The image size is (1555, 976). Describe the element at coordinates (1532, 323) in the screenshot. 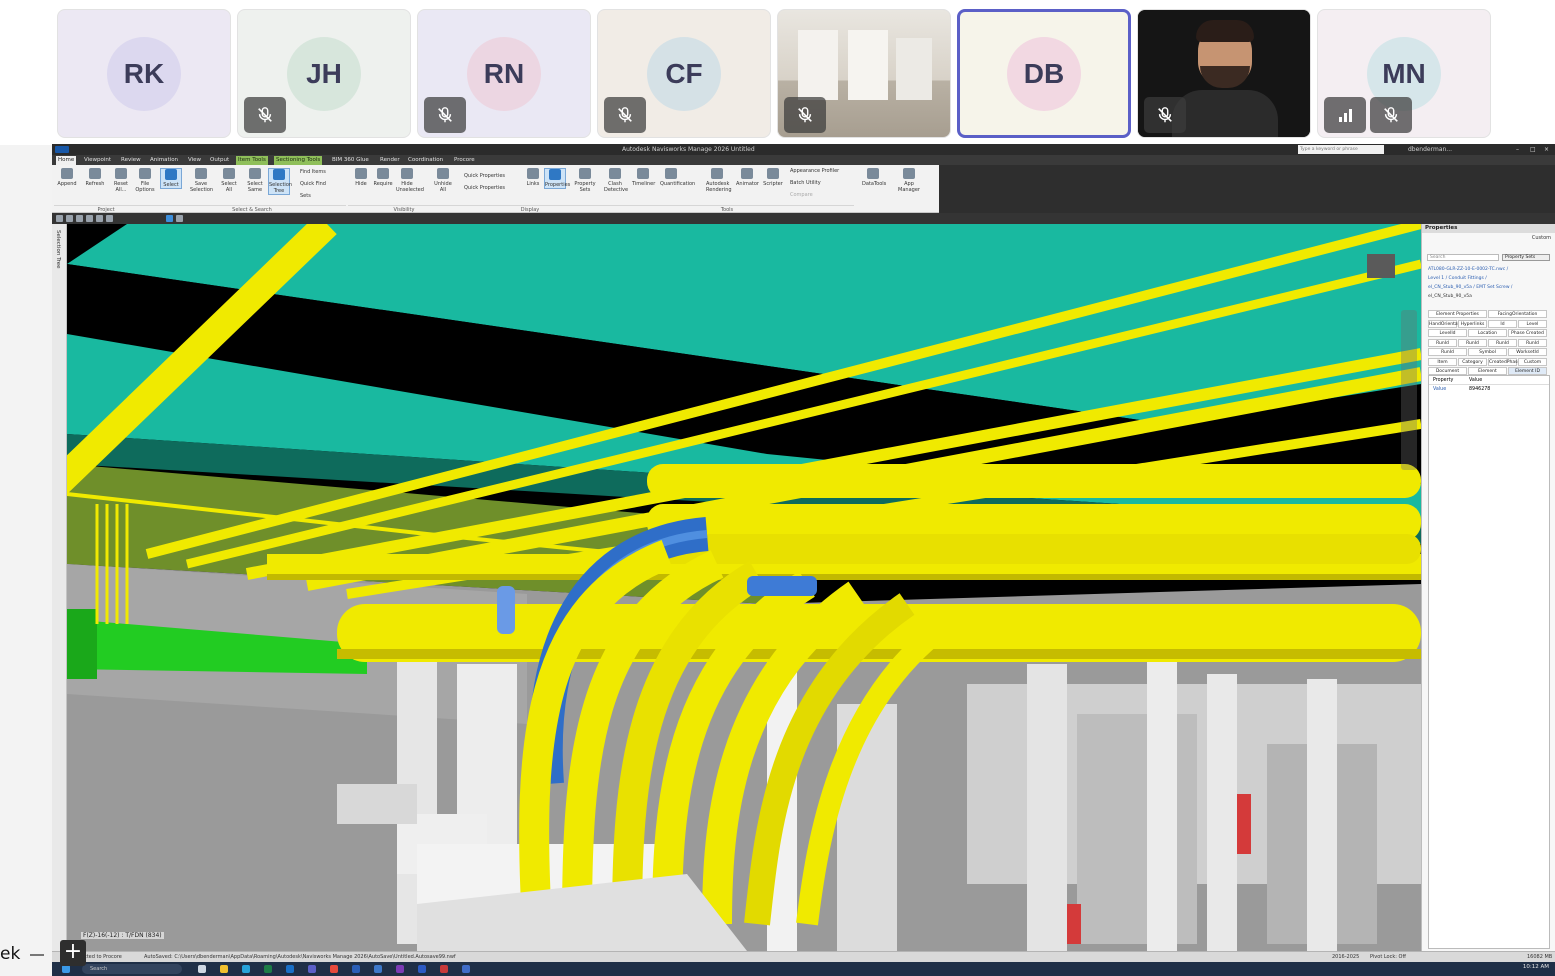

I see `property-tab: Level` at that location.